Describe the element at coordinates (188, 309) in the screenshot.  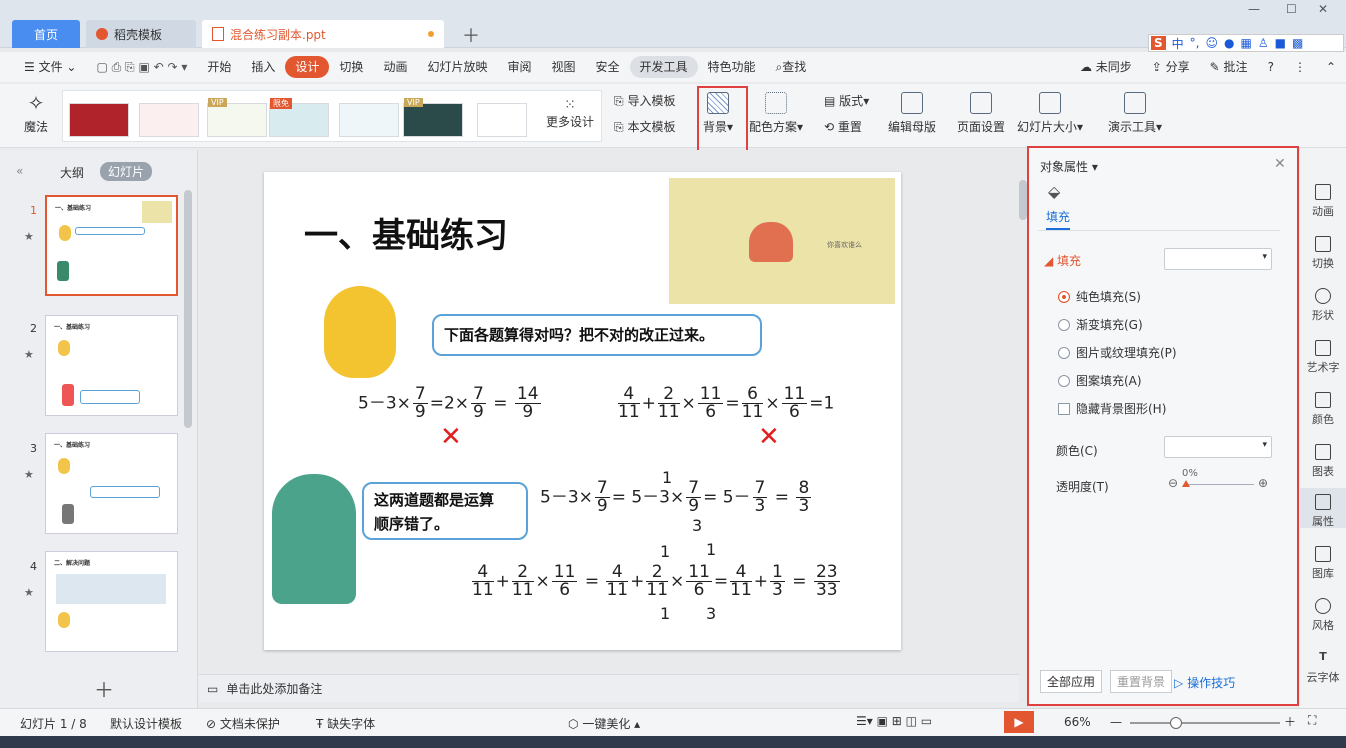
I see `pane-scrollbar` at that location.